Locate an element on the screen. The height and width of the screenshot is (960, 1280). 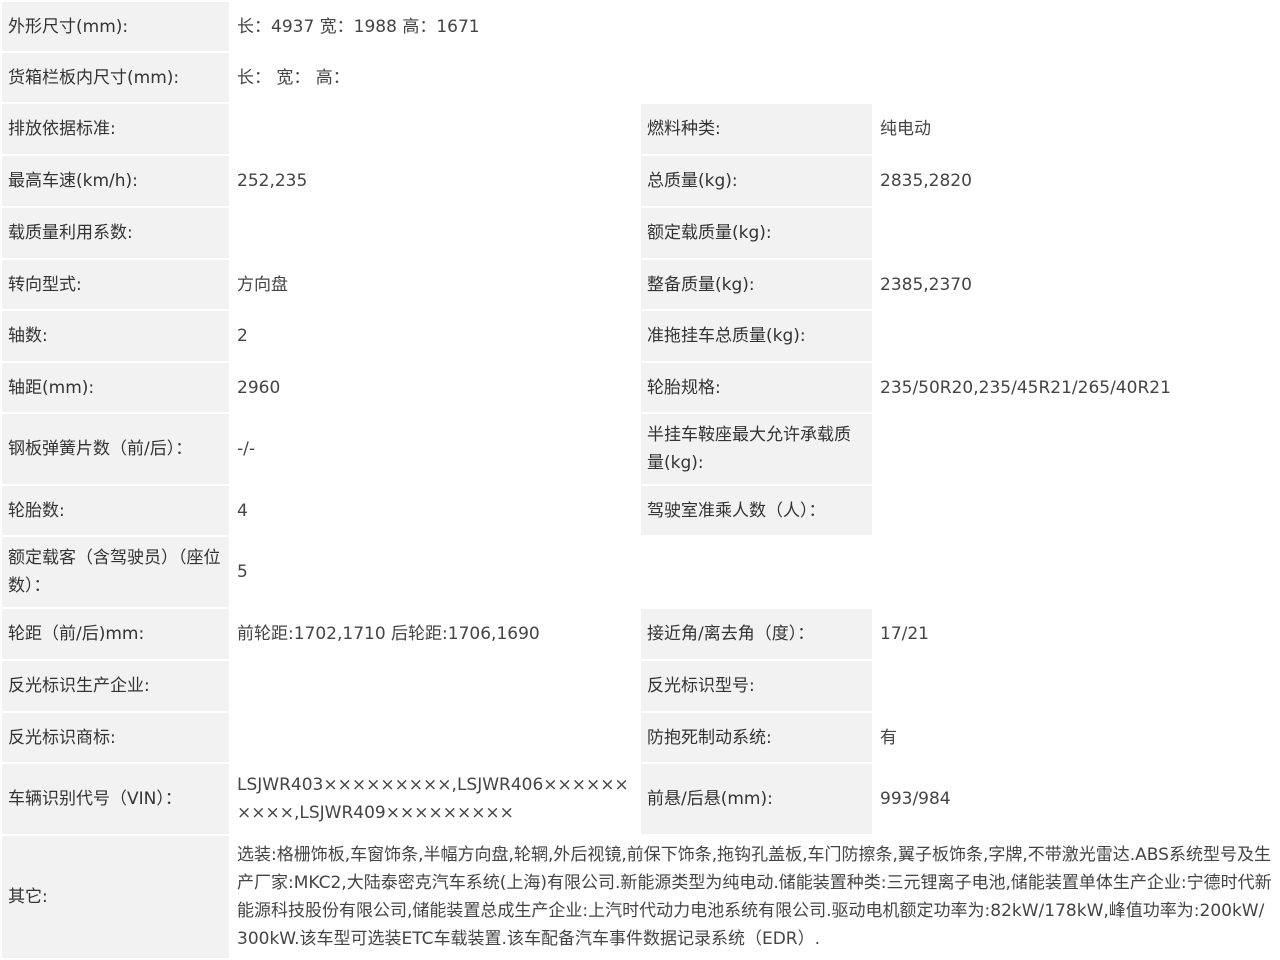
table-row: 最高车速(km/h): 252,235 总质量(kg): 2835,2820 is located at coordinates (640, 181).